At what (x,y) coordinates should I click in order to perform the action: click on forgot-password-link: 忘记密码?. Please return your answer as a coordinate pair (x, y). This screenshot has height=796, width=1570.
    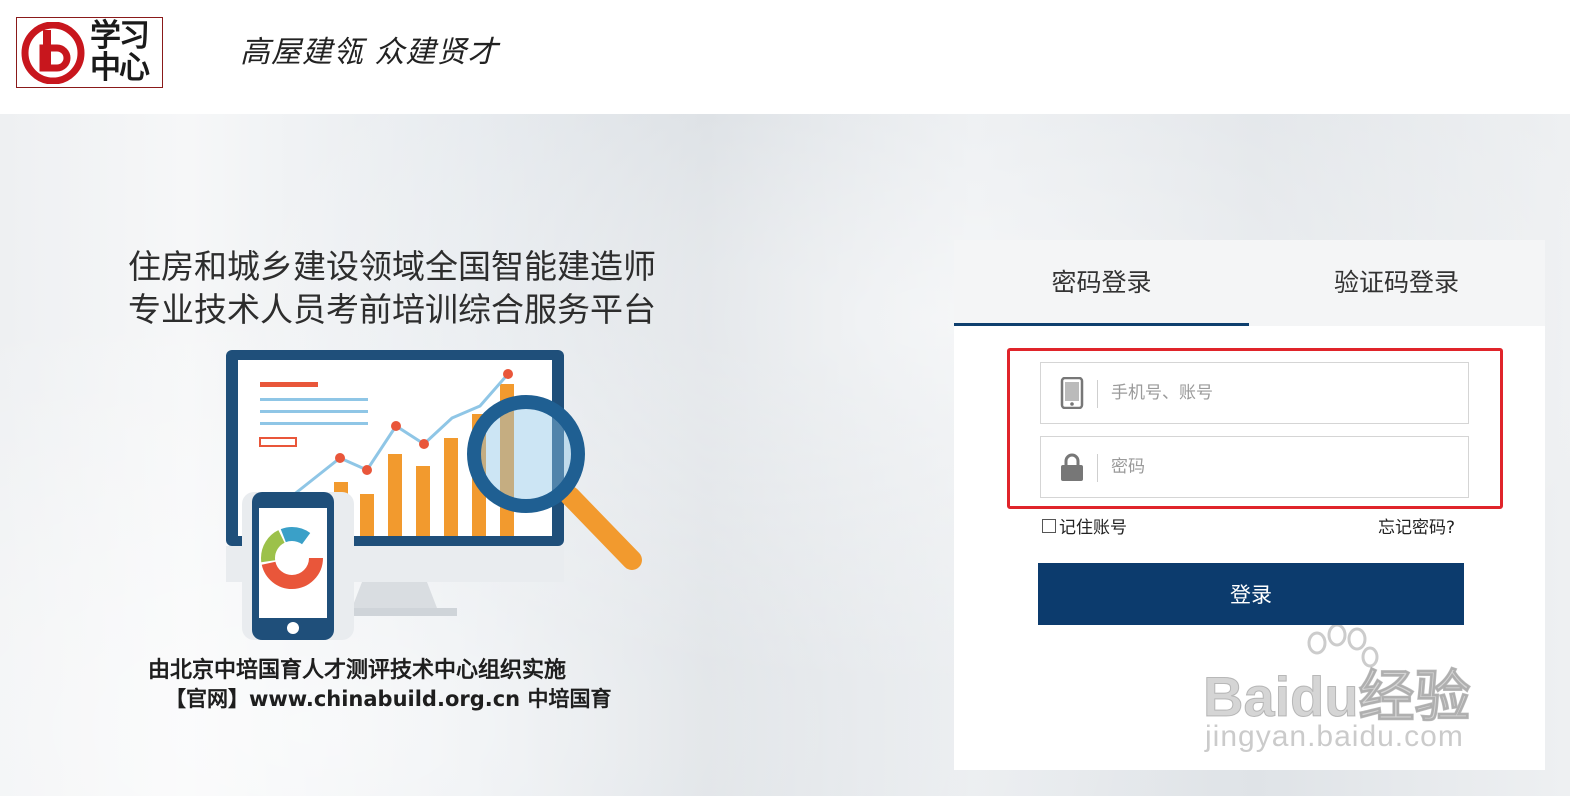
    Looking at the image, I should click on (1416, 525).